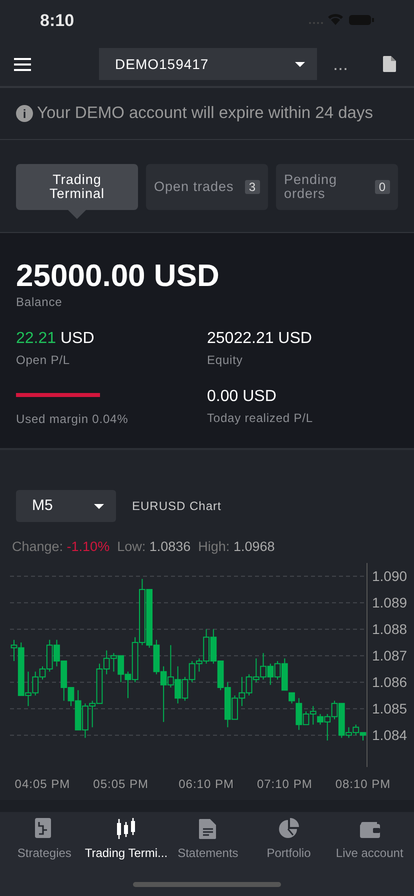  What do you see at coordinates (390, 656) in the screenshot?
I see `axis-tick-label: 1.087` at bounding box center [390, 656].